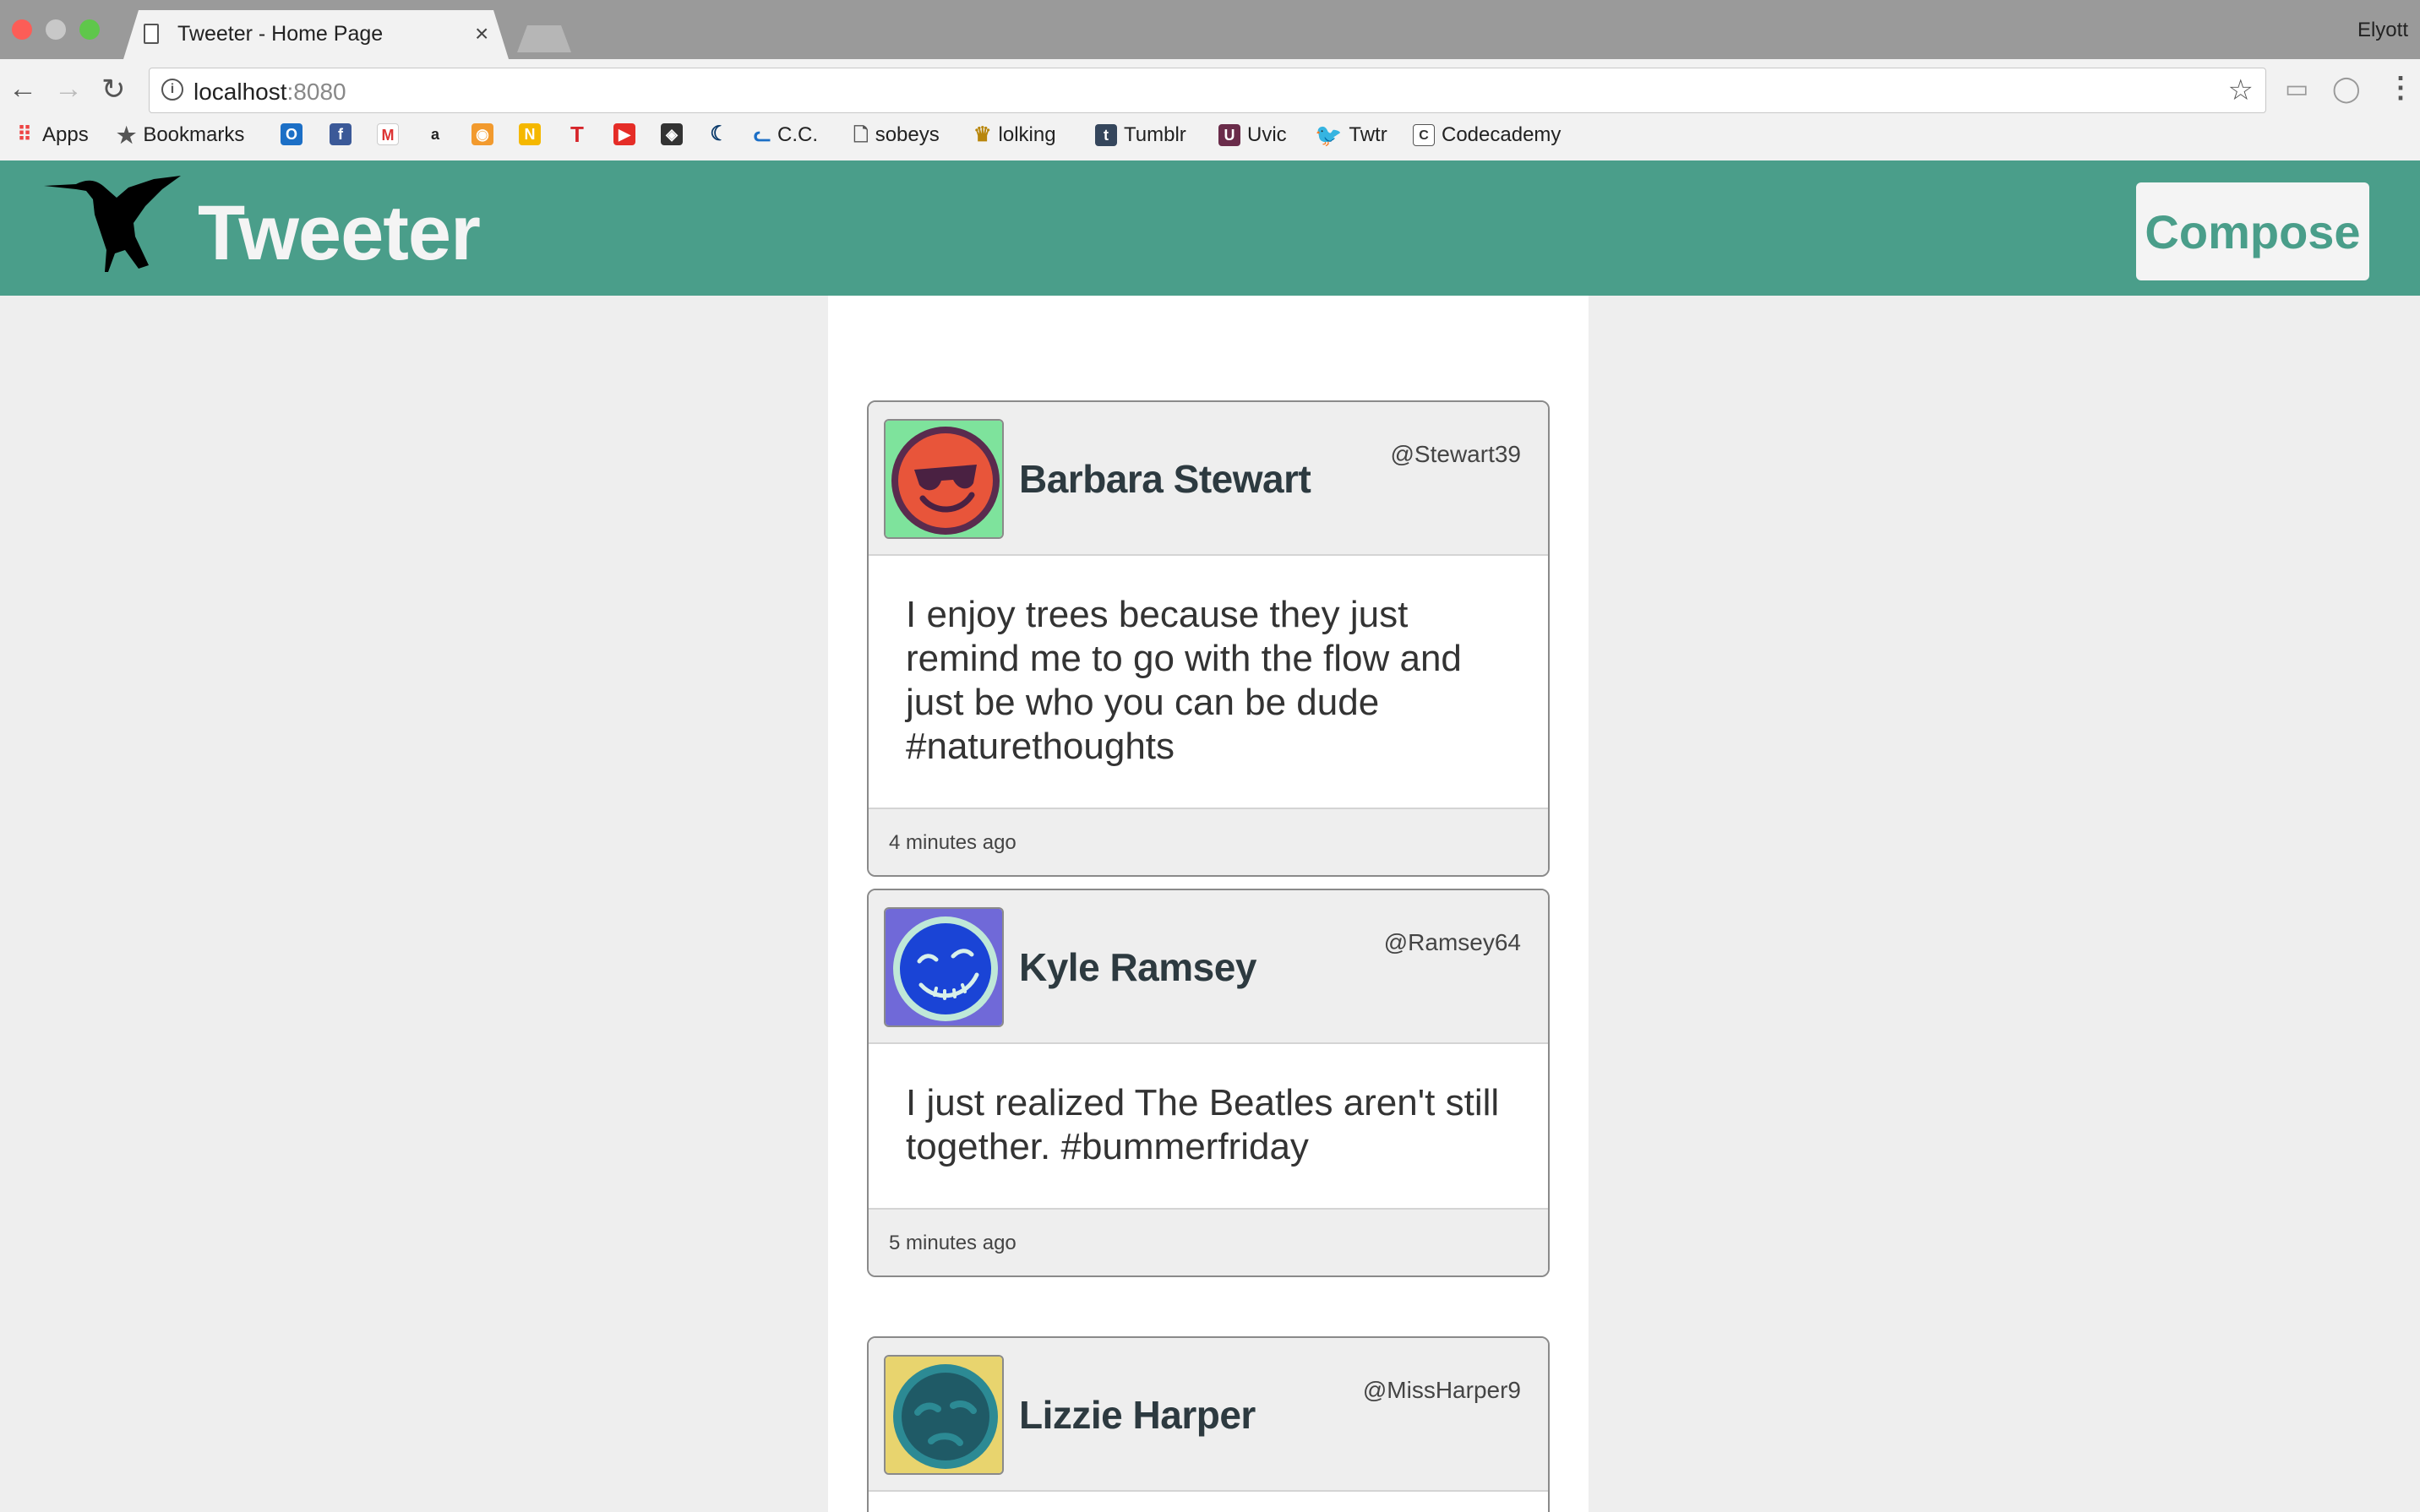 Image resolution: width=2420 pixels, height=1512 pixels. I want to click on canucks-icon: ☾, so click(719, 134).